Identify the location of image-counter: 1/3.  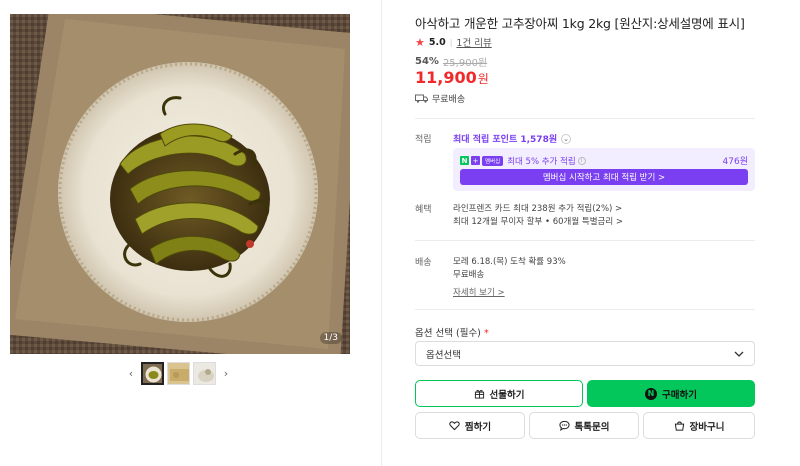
(330, 338).